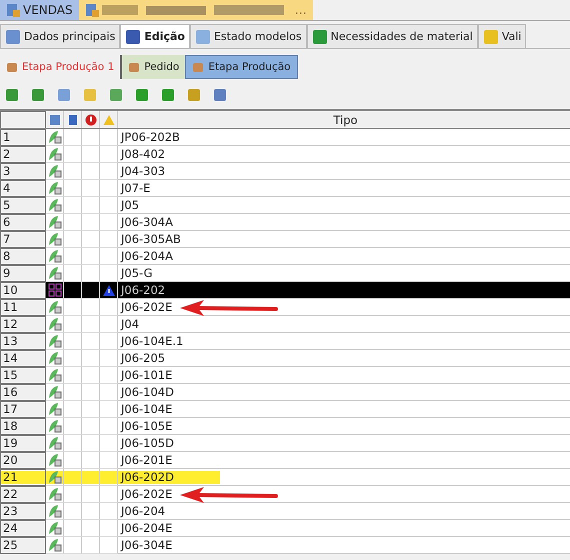 The image size is (570, 560). What do you see at coordinates (23, 188) in the screenshot?
I see `row-number: 4` at bounding box center [23, 188].